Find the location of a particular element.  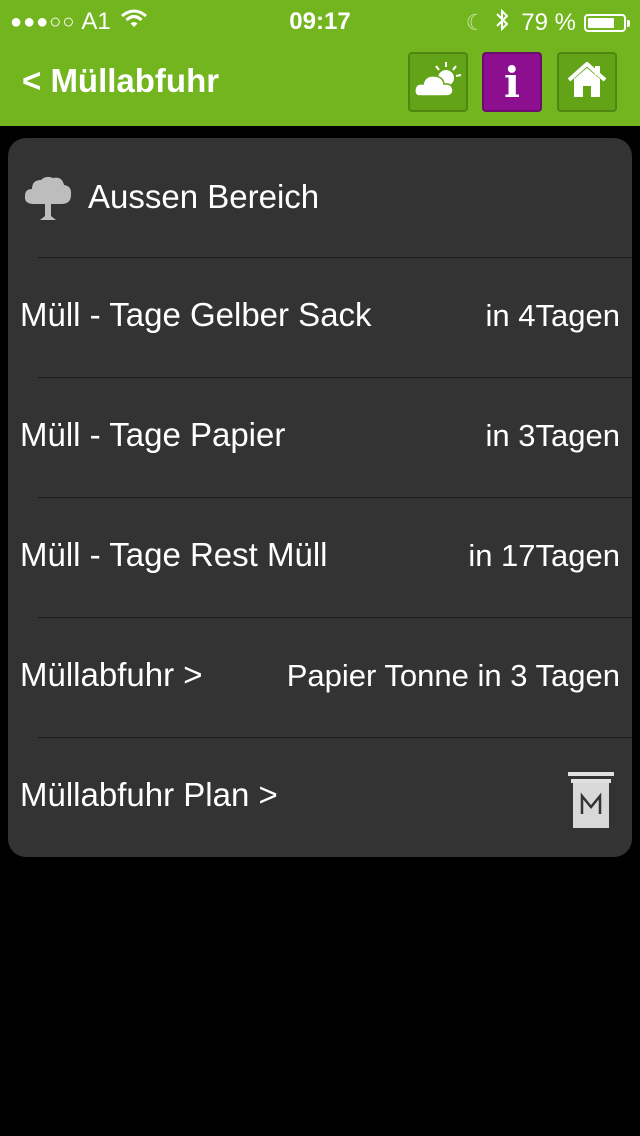

list-item-rest-muell: Müll - Tage Rest Müll in 17Tagen is located at coordinates (320, 558).